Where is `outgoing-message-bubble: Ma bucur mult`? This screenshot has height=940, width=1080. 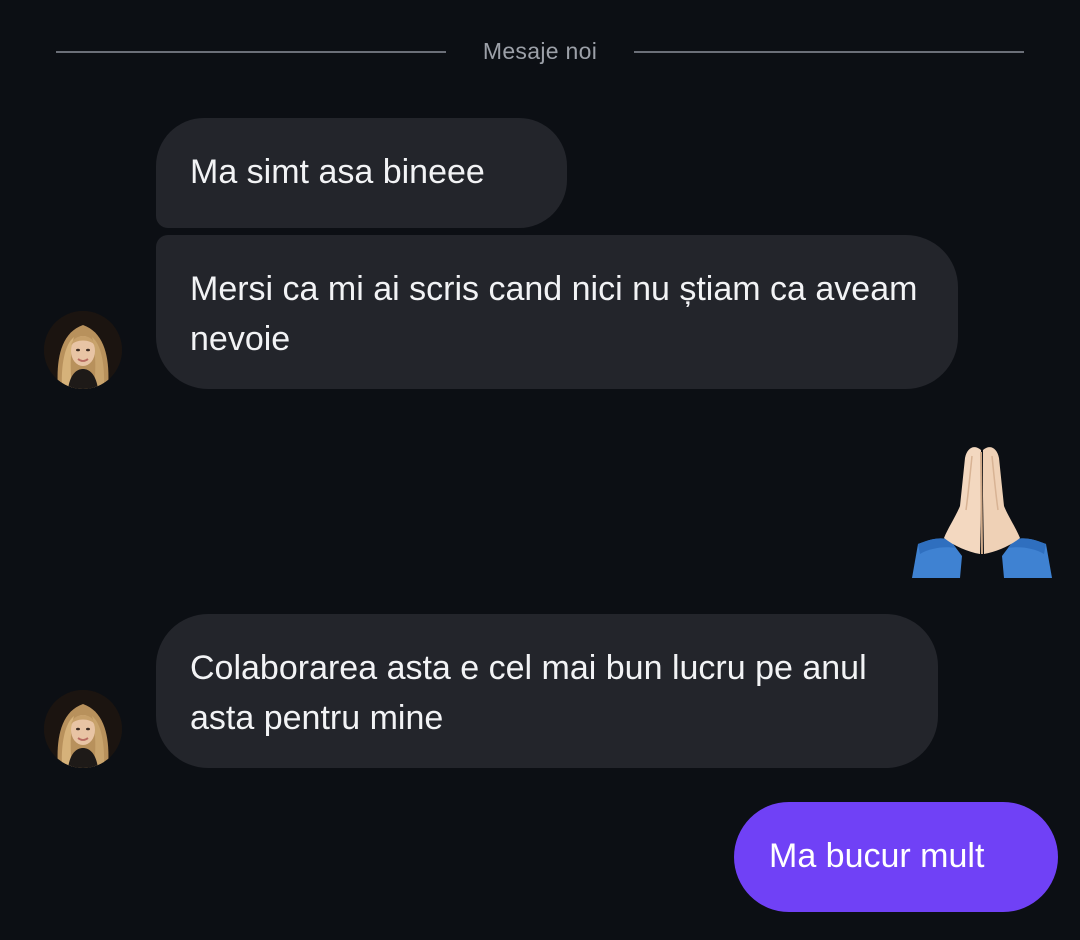
outgoing-message-bubble: Ma bucur mult is located at coordinates (896, 857).